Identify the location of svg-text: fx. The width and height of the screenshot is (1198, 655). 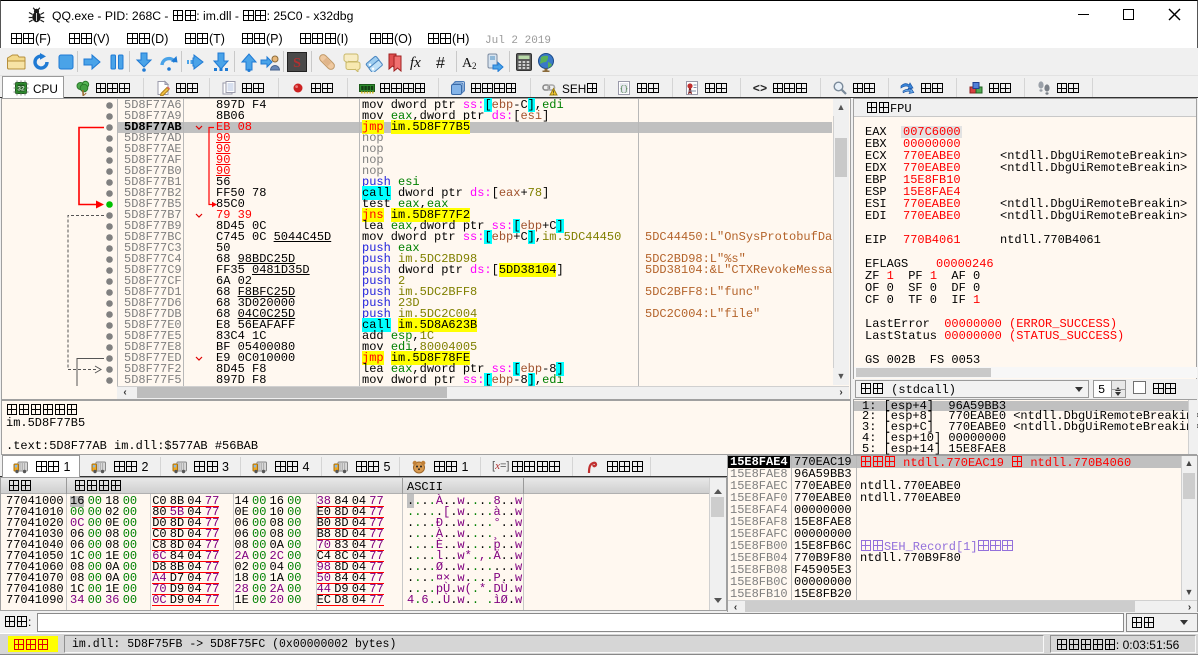
(415, 63).